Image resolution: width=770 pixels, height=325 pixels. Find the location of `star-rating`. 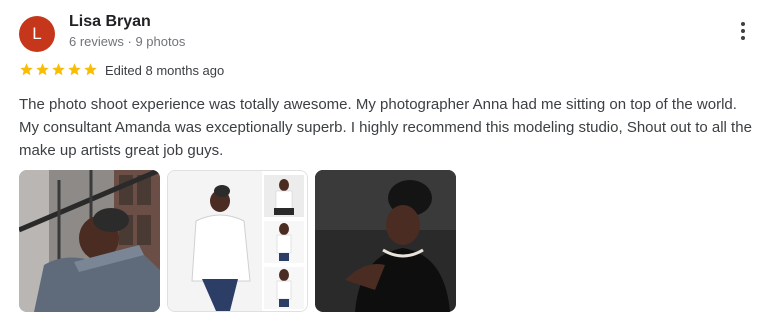

star-rating is located at coordinates (59, 71).